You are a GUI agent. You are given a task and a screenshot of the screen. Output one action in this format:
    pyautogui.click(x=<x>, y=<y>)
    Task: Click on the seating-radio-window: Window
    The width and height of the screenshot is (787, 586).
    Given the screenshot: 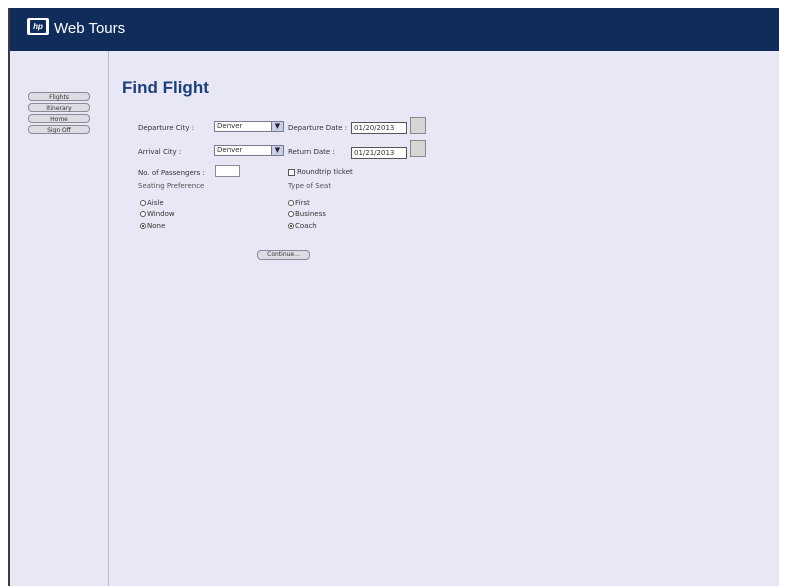 What is the action you would take?
    pyautogui.click(x=157, y=214)
    